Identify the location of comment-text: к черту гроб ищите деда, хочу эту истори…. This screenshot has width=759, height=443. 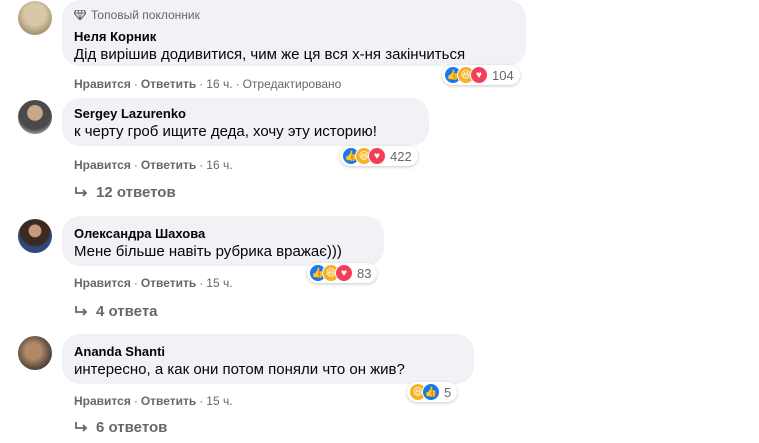
(225, 131).